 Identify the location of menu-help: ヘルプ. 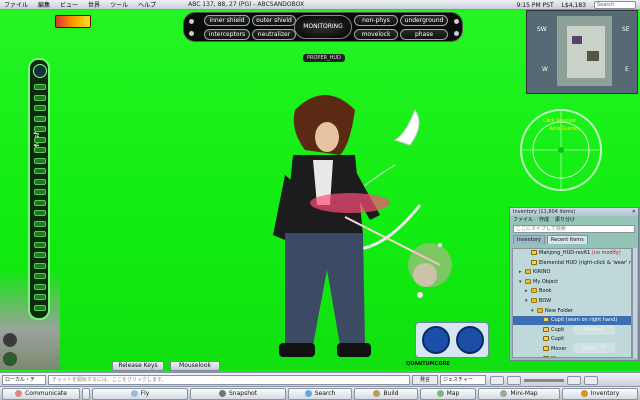
(147, 4).